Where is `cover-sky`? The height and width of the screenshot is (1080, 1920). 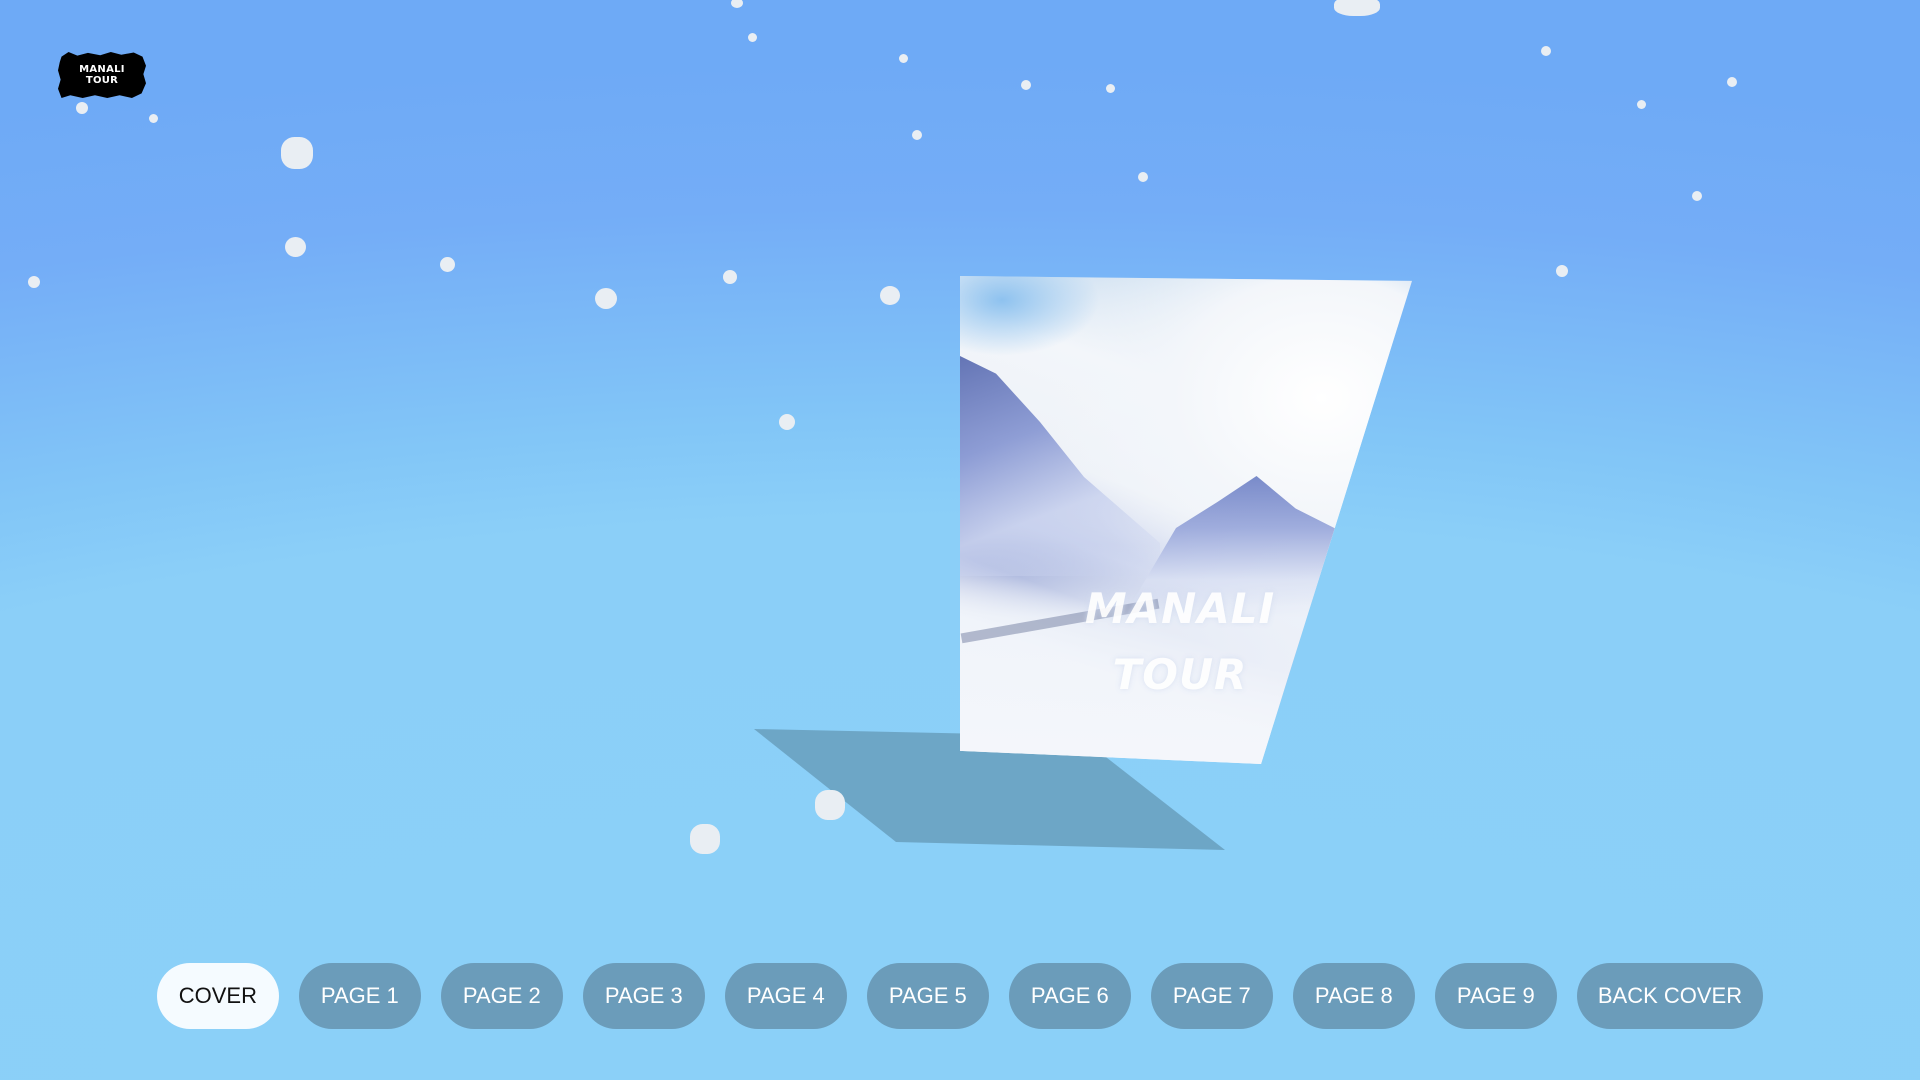
cover-sky is located at coordinates (1030, 316).